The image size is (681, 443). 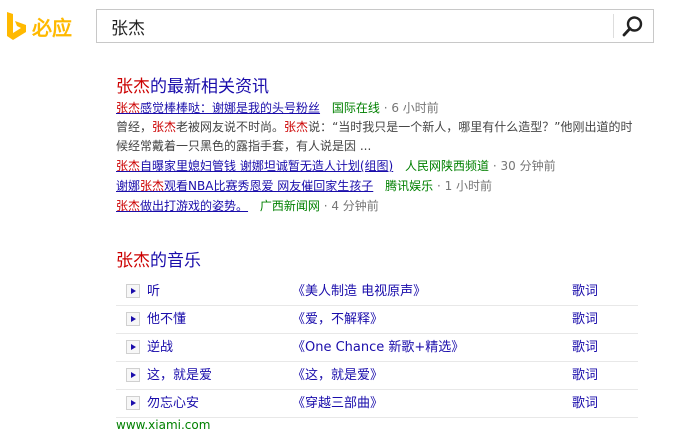 What do you see at coordinates (524, 166) in the screenshot?
I see `news-time: · 30 分钟前` at bounding box center [524, 166].